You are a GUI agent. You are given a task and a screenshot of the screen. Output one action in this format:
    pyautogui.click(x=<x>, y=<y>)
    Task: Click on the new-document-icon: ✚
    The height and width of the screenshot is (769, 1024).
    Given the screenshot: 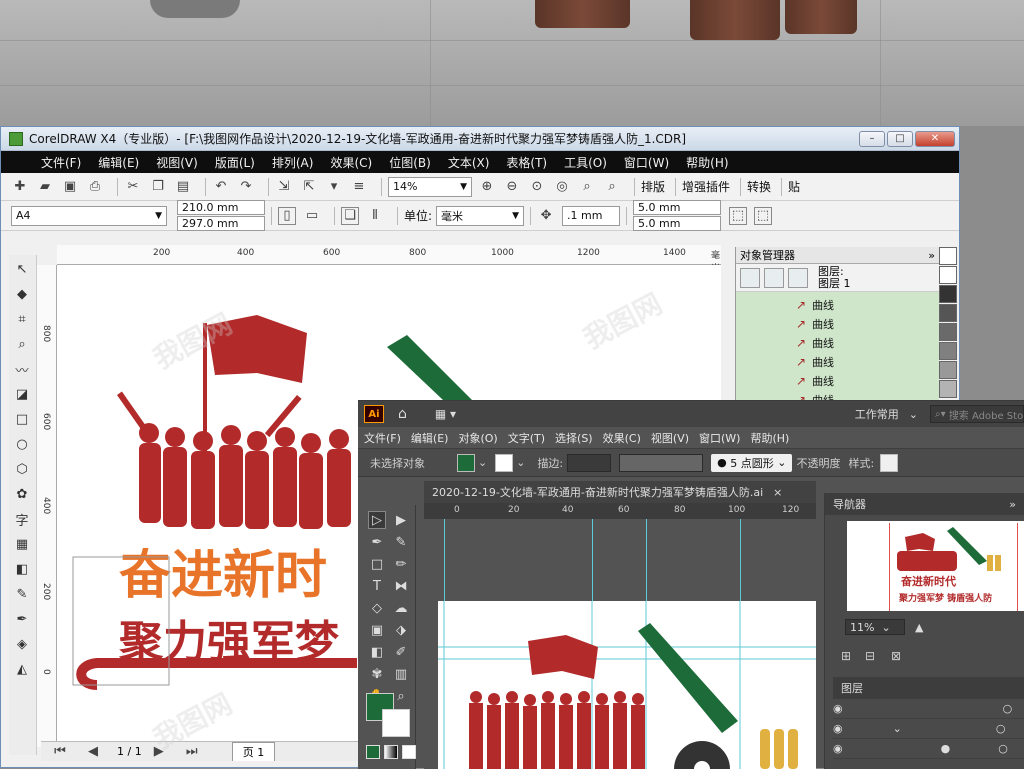 What is the action you would take?
    pyautogui.click(x=20, y=187)
    